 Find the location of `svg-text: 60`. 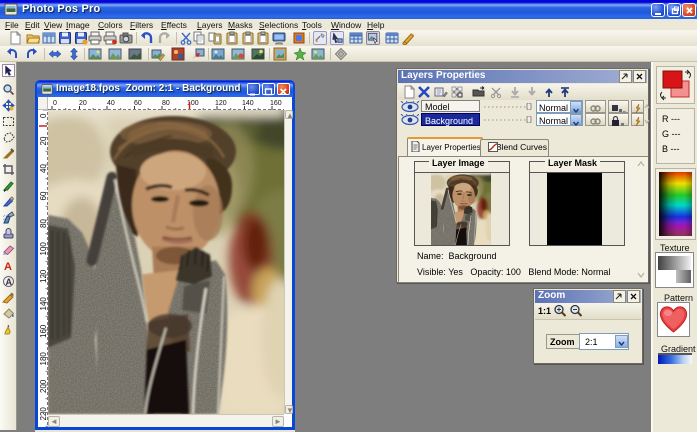

svg-text: 60 is located at coordinates (138, 103).